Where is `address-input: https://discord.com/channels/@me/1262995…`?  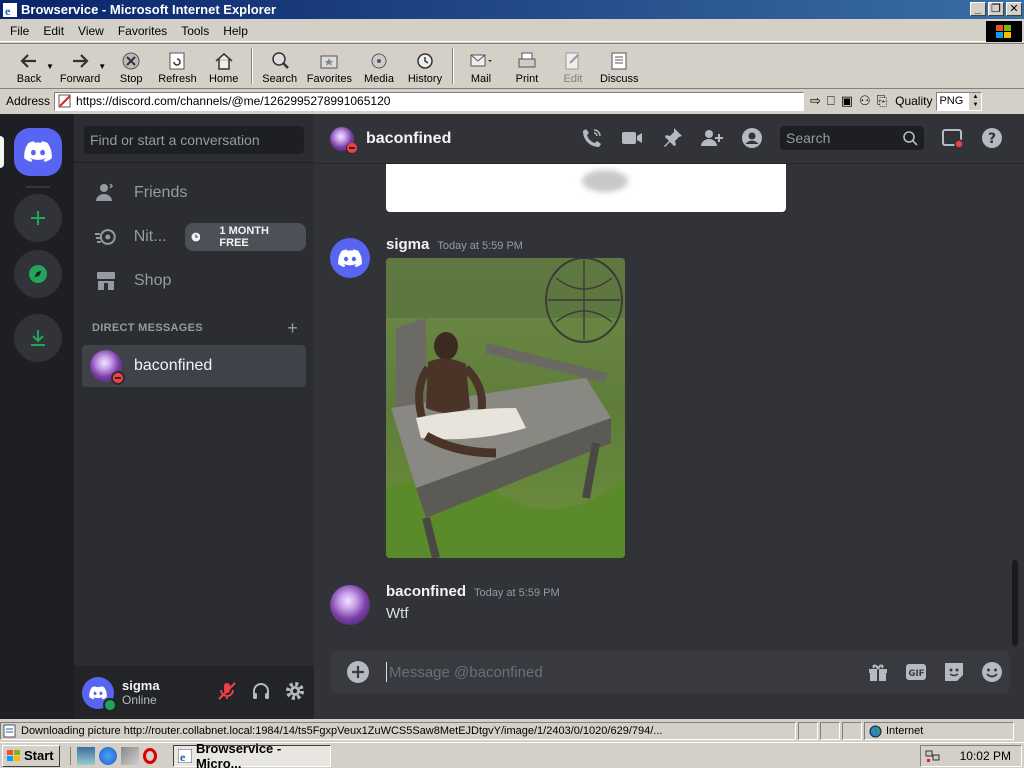 address-input: https://discord.com/channels/@me/1262995… is located at coordinates (429, 101).